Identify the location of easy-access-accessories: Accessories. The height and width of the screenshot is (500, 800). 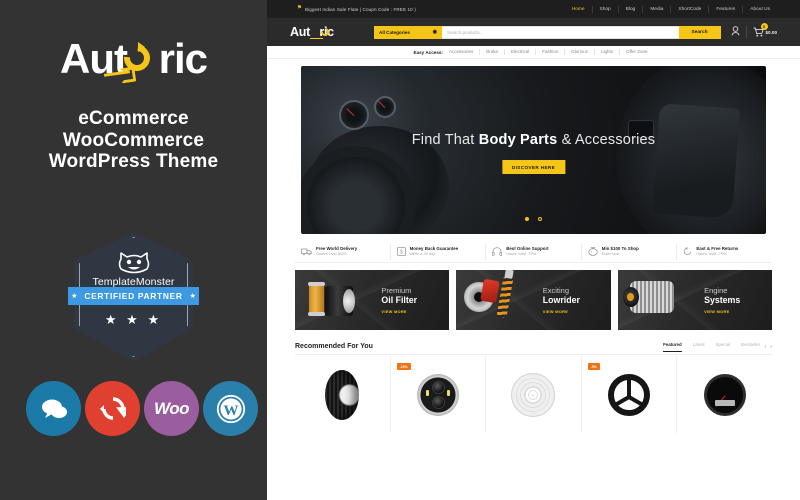
(462, 52).